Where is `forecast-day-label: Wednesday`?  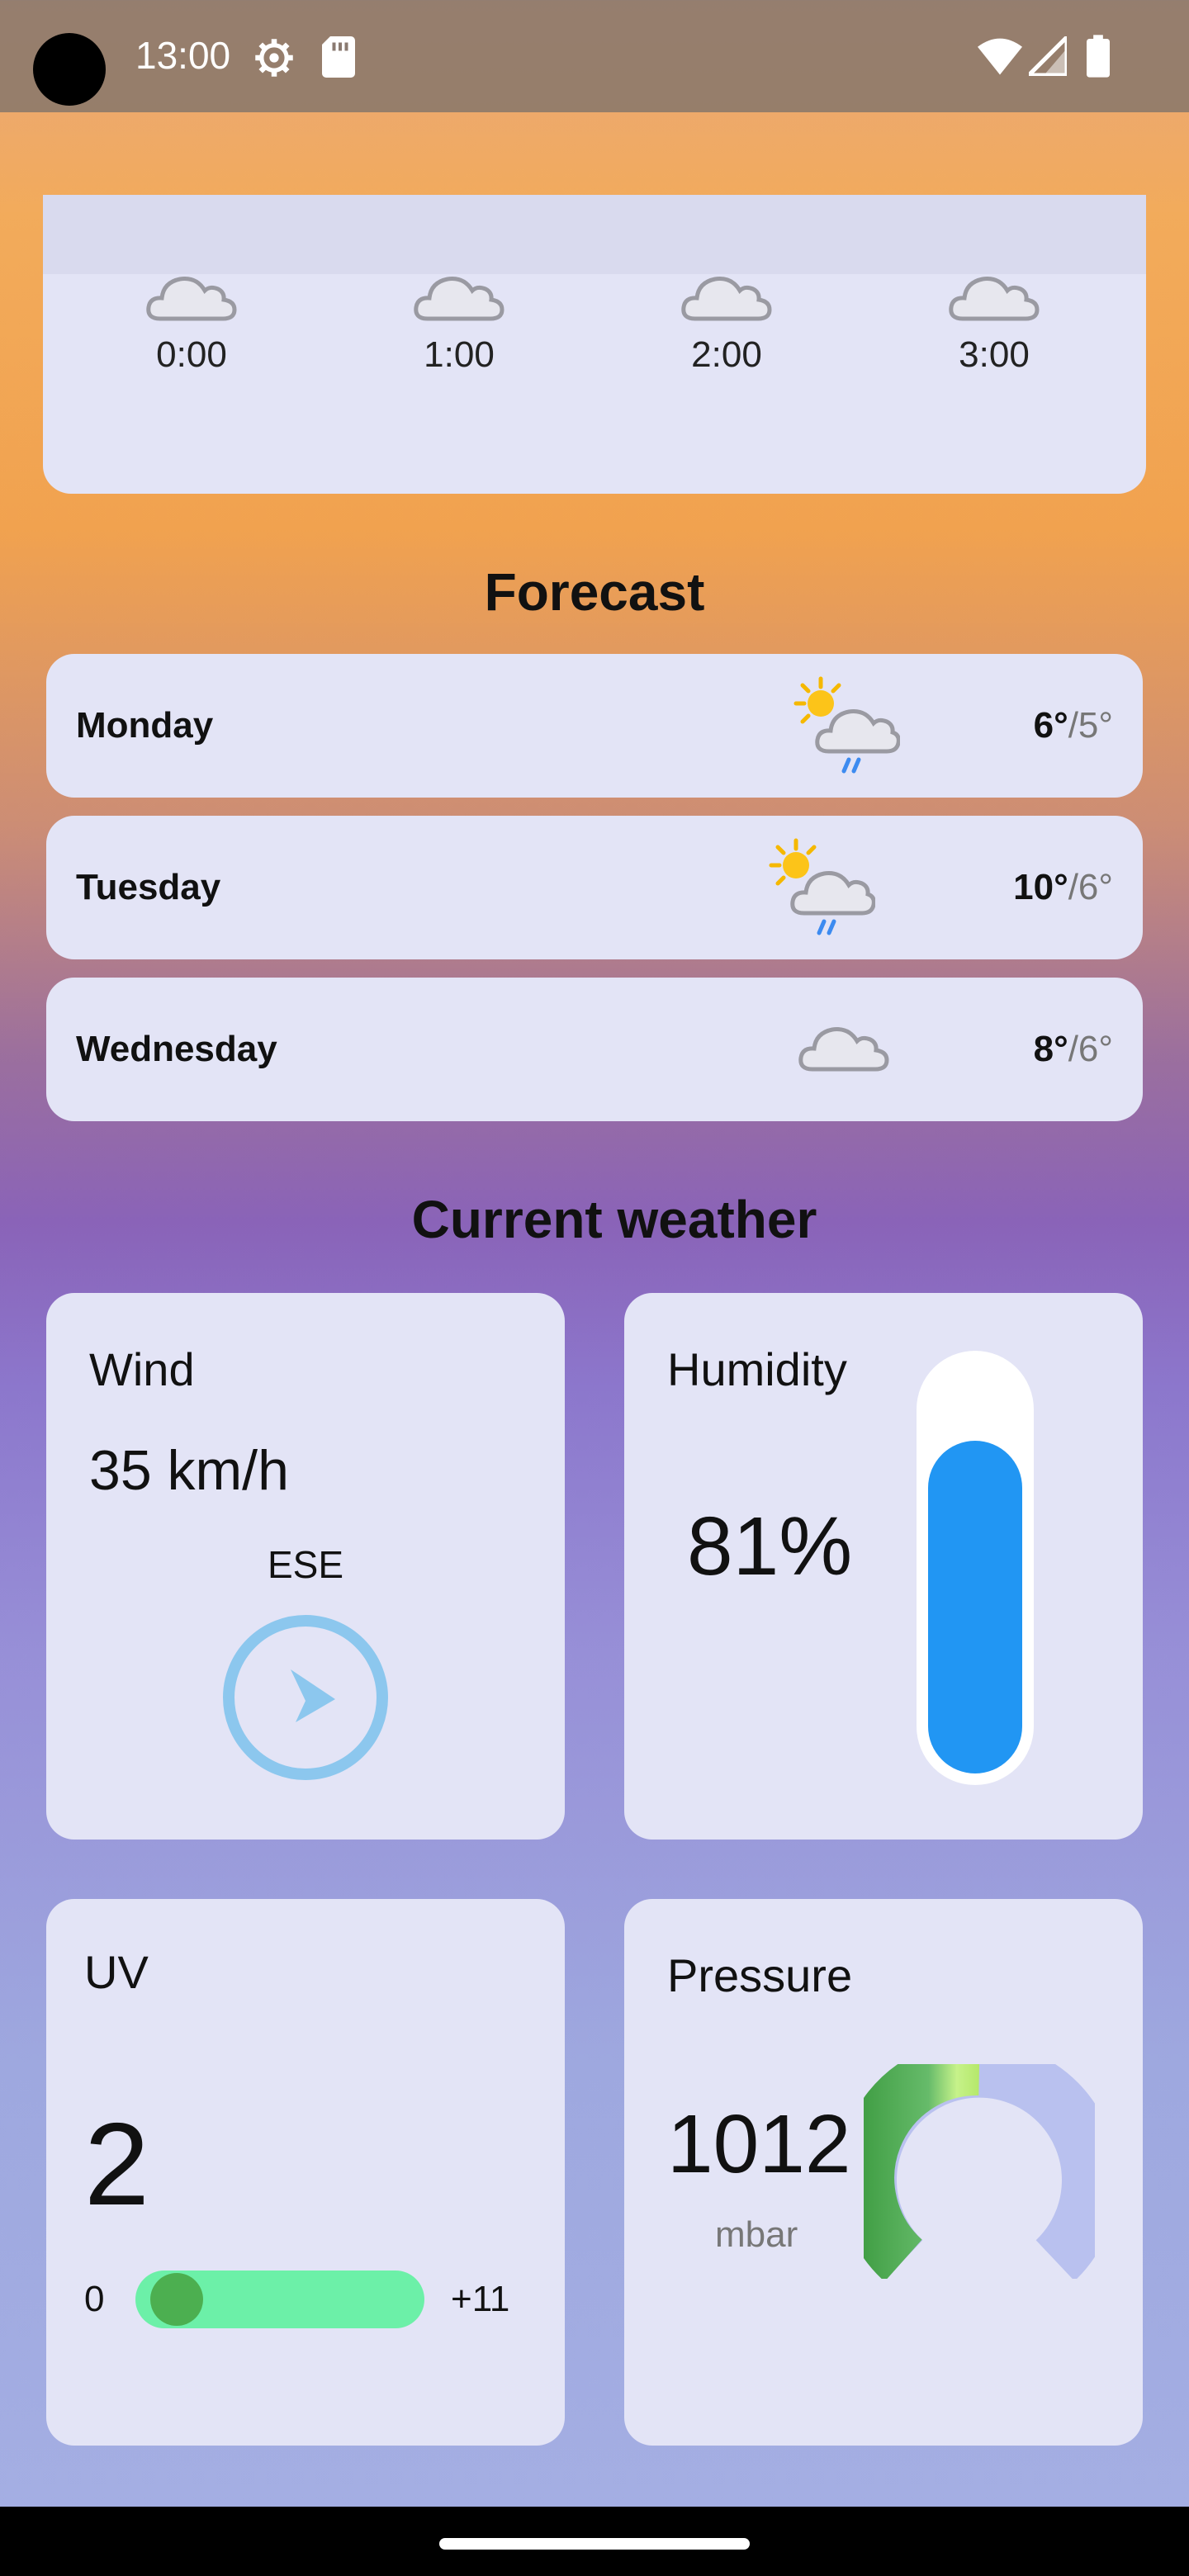 forecast-day-label: Wednesday is located at coordinates (176, 1049).